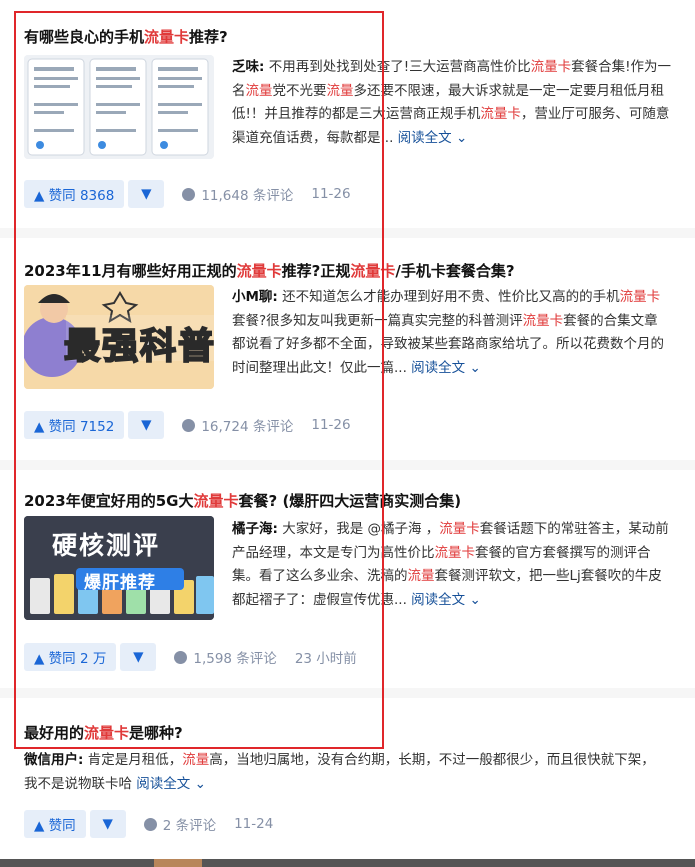 The image size is (695, 867). I want to click on action-bar: ▲ 赞同 8368 ▼ 11,648 条评论 11-26, so click(187, 194).